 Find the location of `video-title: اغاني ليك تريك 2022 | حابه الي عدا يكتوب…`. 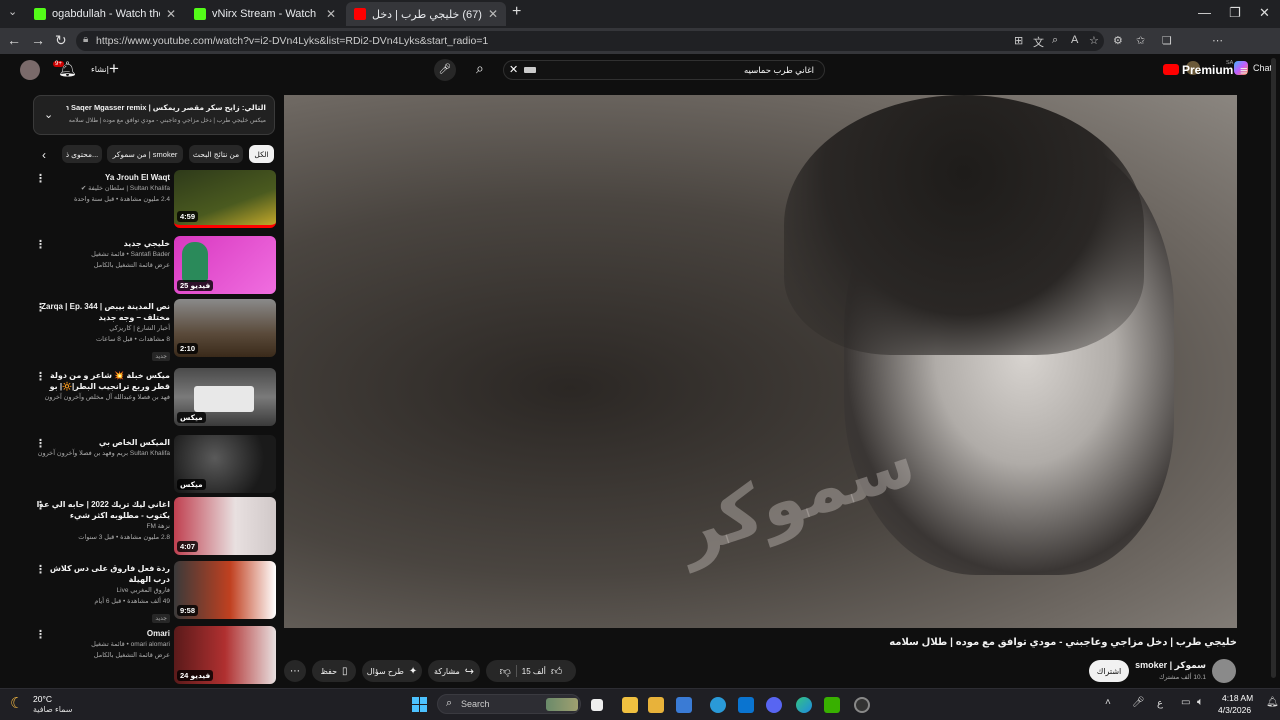

video-title: اغاني ليك تريك 2022 | حابه الي عدا يكتوب… is located at coordinates (102, 510).